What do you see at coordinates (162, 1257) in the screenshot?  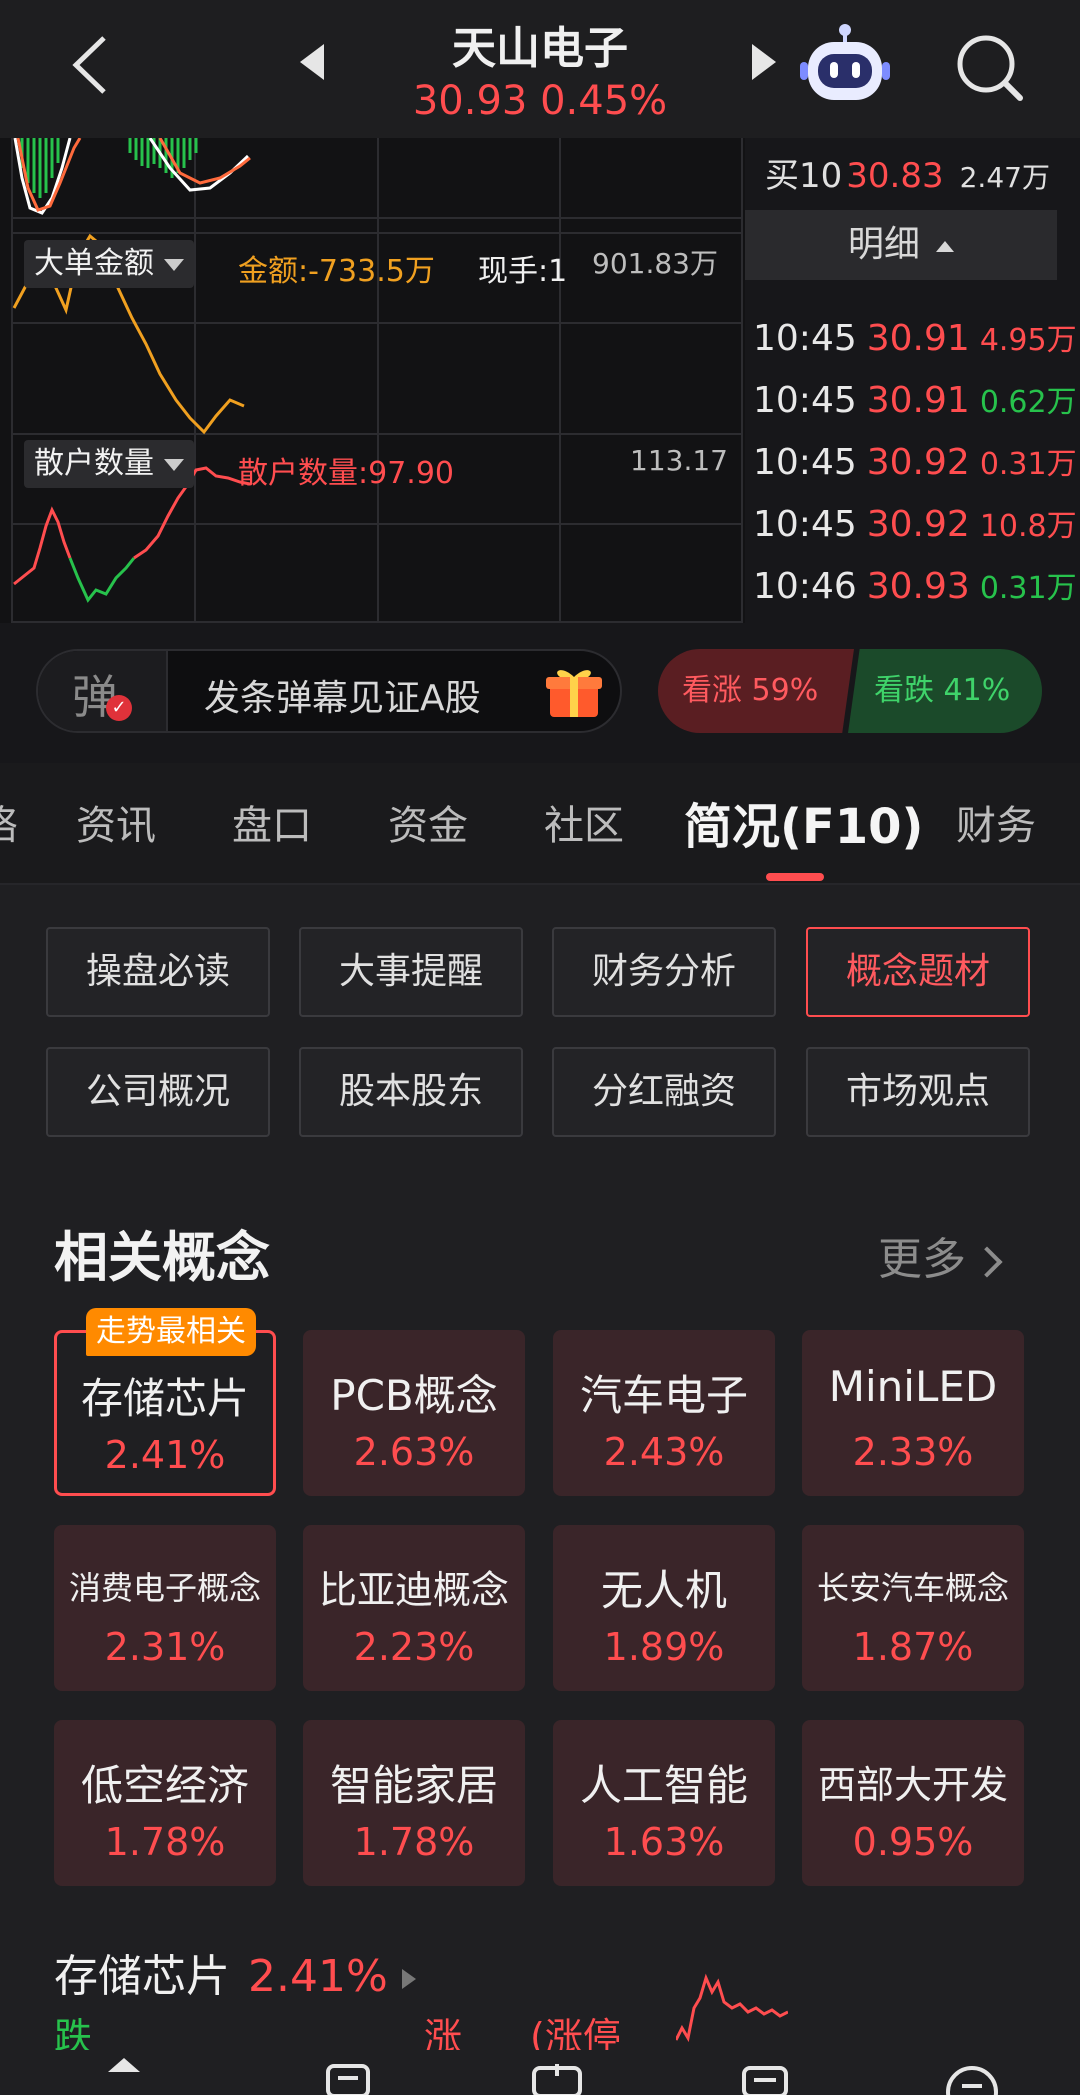 I see `section-title: 相关概念` at bounding box center [162, 1257].